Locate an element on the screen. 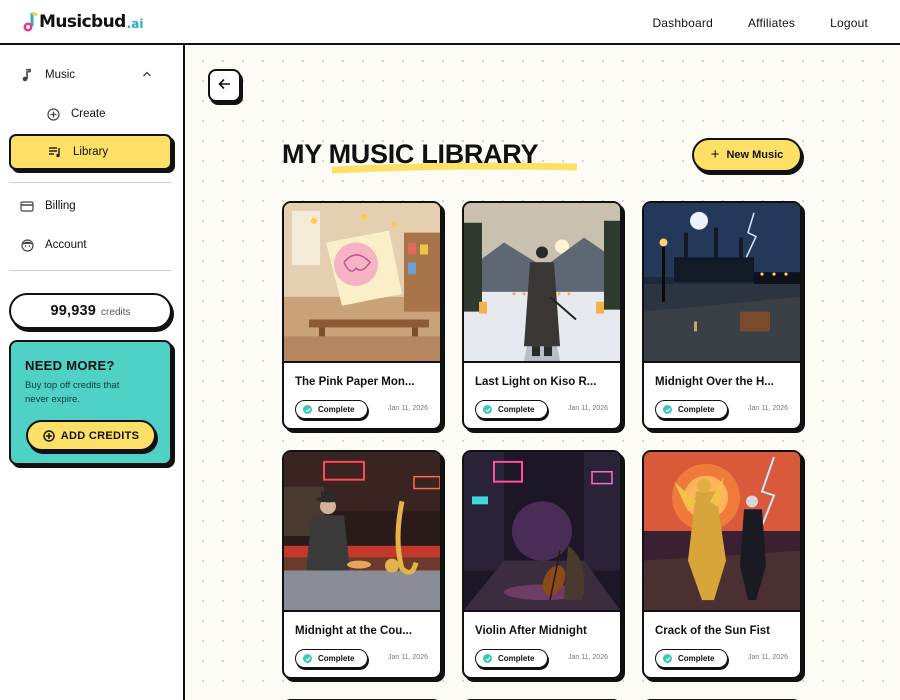 The width and height of the screenshot is (900, 700). add-credits-label: ADD CREDITS is located at coordinates (100, 435).